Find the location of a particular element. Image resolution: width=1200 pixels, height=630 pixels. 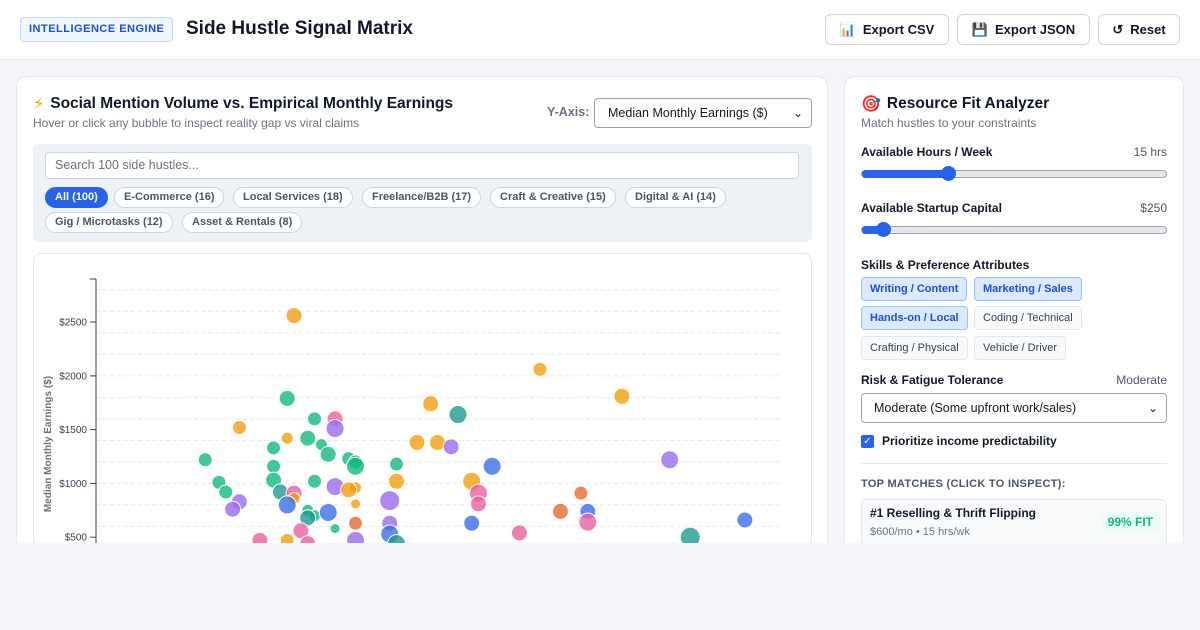

filter-chip-ecommerce: E-Commerce (16) is located at coordinates (169, 197).